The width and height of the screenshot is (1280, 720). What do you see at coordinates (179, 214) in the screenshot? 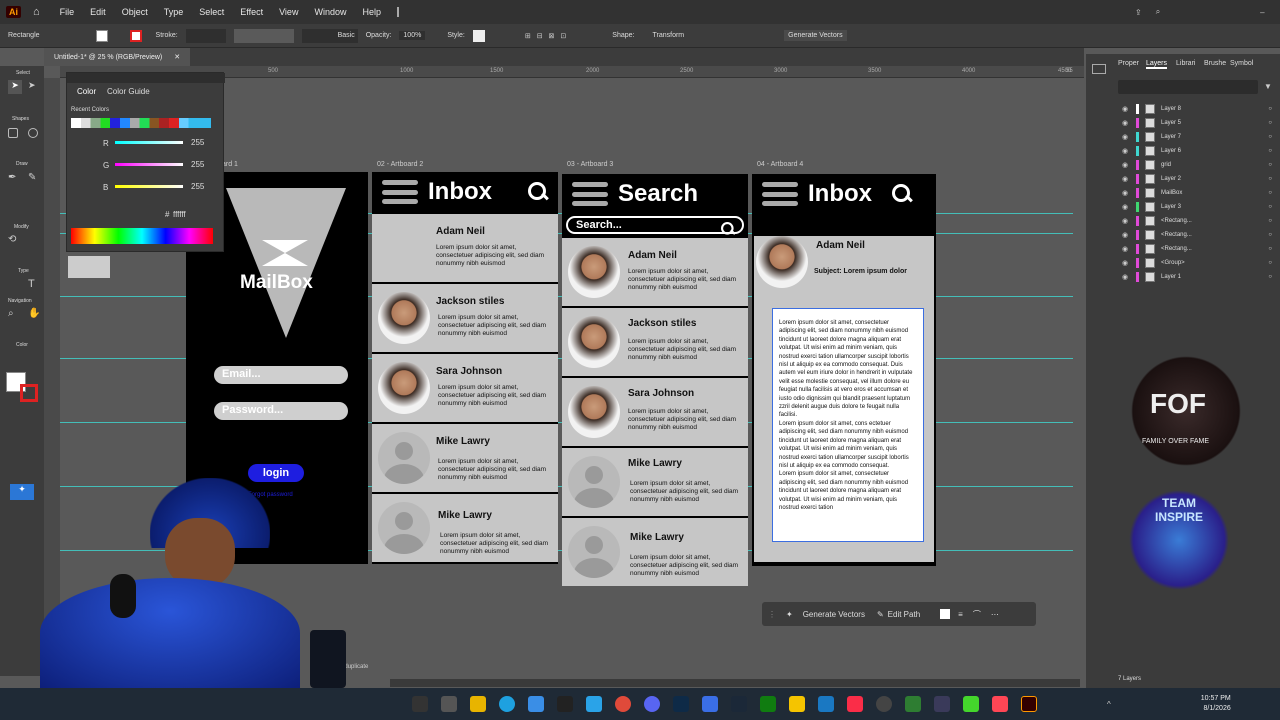
I see `hex-field: ffffff` at bounding box center [179, 214].